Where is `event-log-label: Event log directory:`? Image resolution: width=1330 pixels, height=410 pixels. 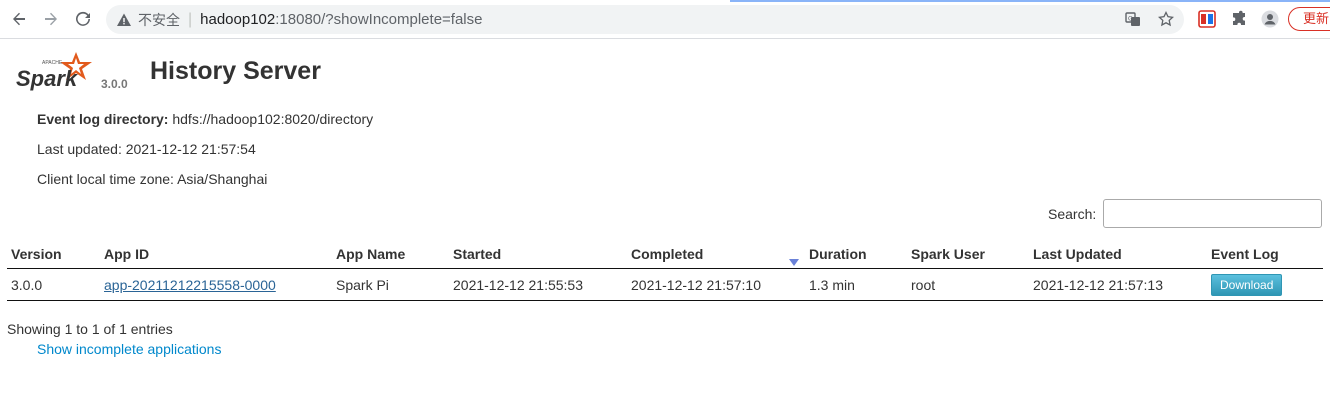 event-log-label: Event log directory: is located at coordinates (103, 119).